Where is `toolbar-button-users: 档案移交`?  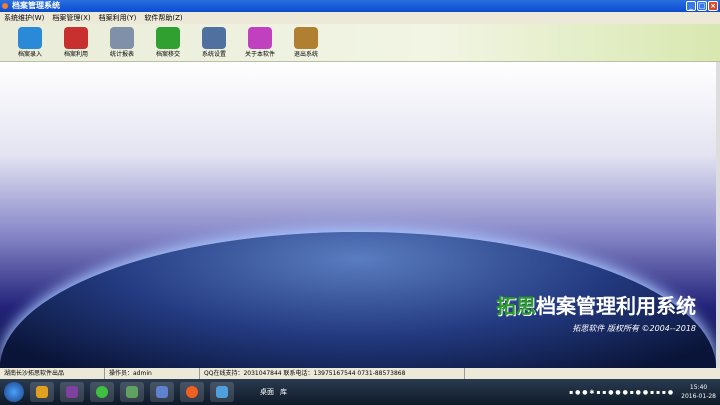
toolbar-button-users: 档案移交 is located at coordinates (168, 42).